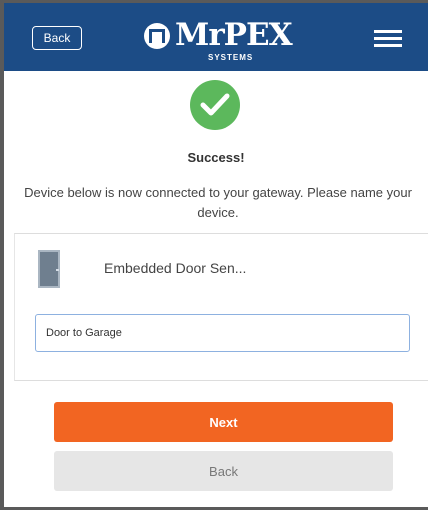 The image size is (428, 510). Describe the element at coordinates (223, 471) in the screenshot. I see `back-button: Back` at that location.